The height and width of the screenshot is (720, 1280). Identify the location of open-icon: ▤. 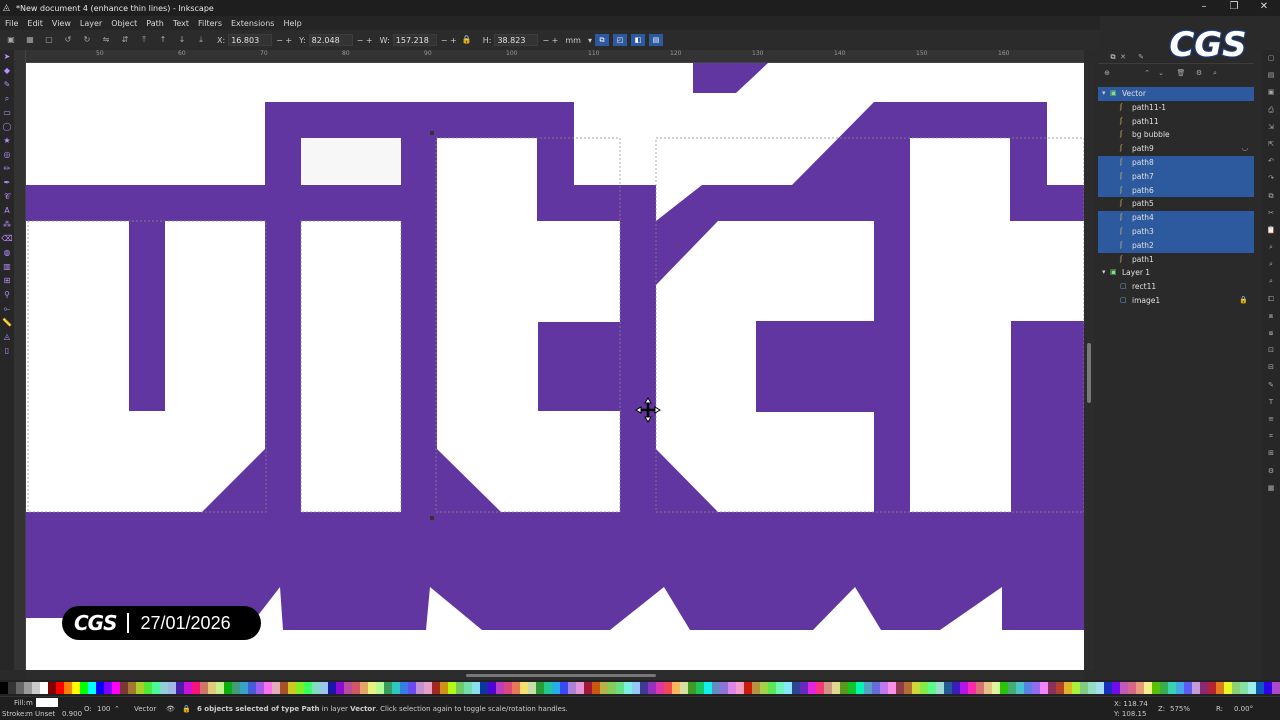
(1271, 75).